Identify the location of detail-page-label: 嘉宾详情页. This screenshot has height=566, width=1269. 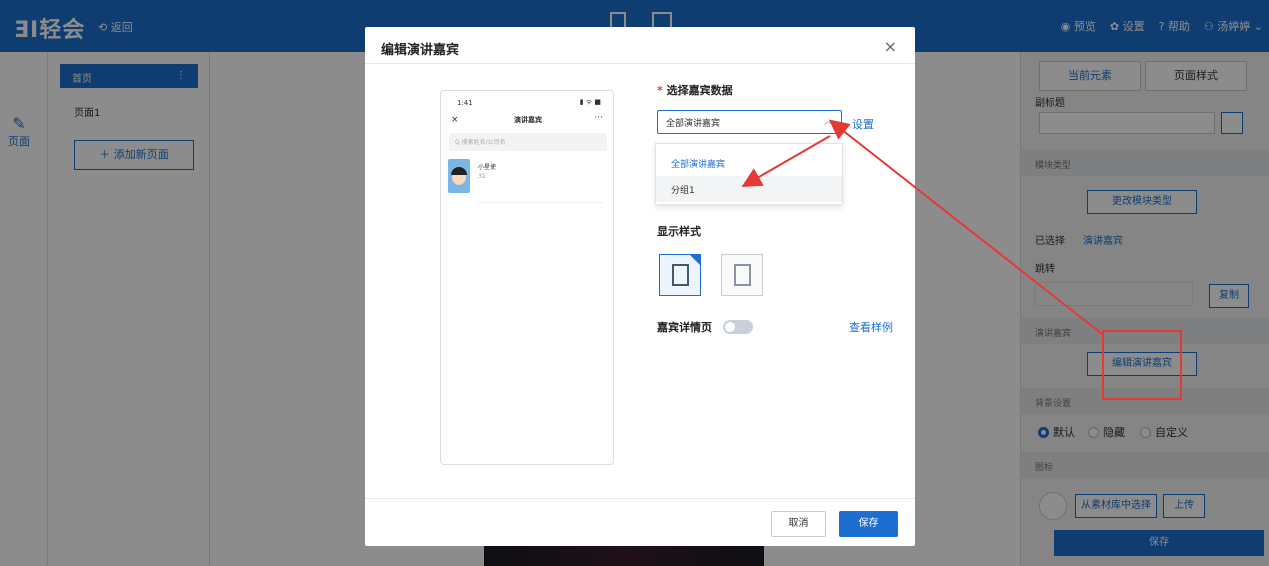
(684, 327).